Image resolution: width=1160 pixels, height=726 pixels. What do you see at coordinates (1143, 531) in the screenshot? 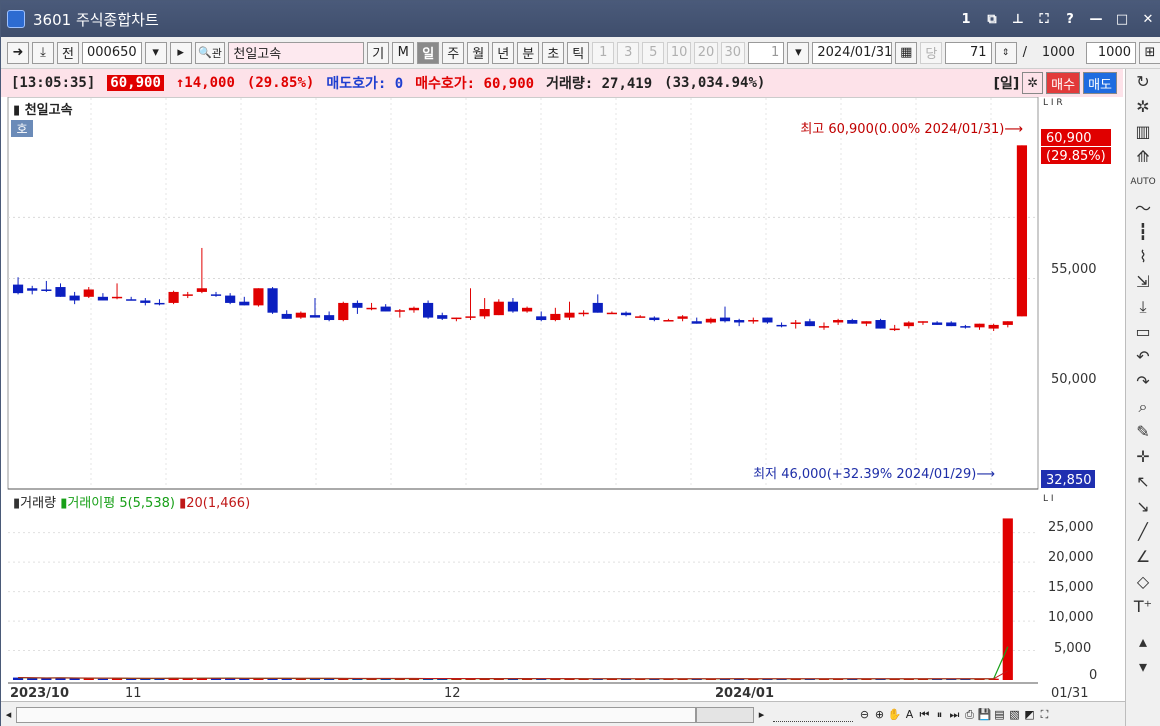
I see `line-tool-icon: ╱` at bounding box center [1143, 531].